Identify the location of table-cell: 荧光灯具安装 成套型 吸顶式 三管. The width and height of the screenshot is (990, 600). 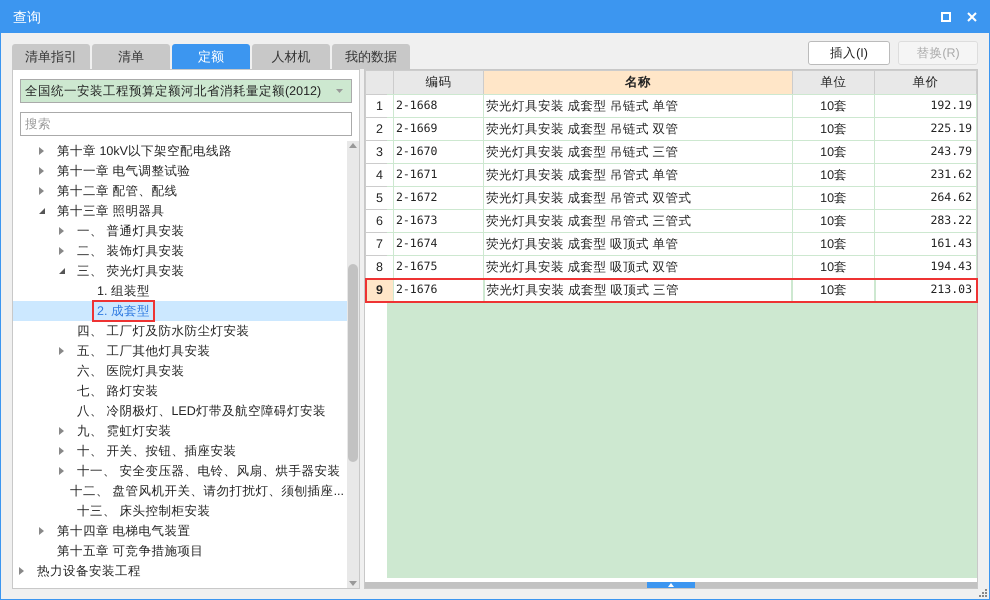
(638, 290).